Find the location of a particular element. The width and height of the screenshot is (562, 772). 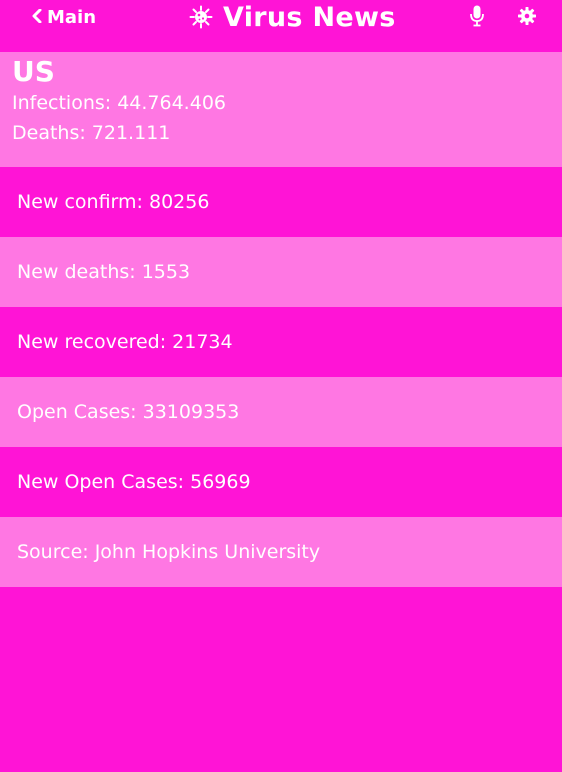

gear-icon is located at coordinates (527, 16).